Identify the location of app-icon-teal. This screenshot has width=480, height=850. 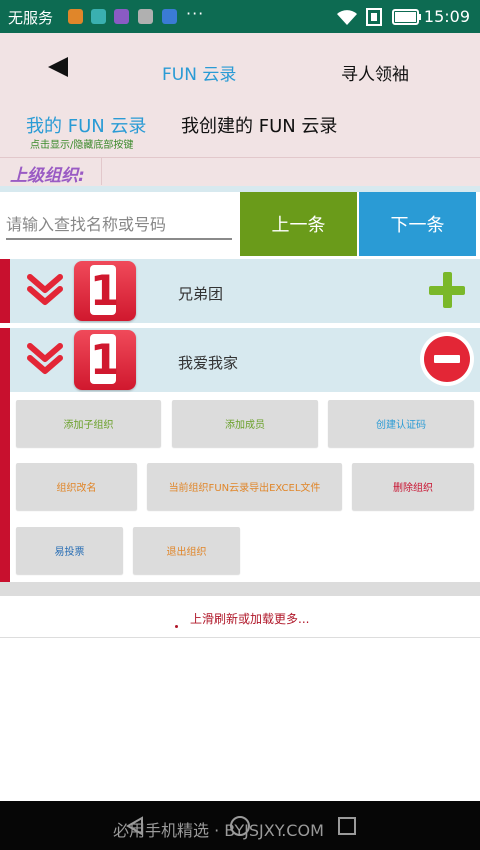
(98, 16).